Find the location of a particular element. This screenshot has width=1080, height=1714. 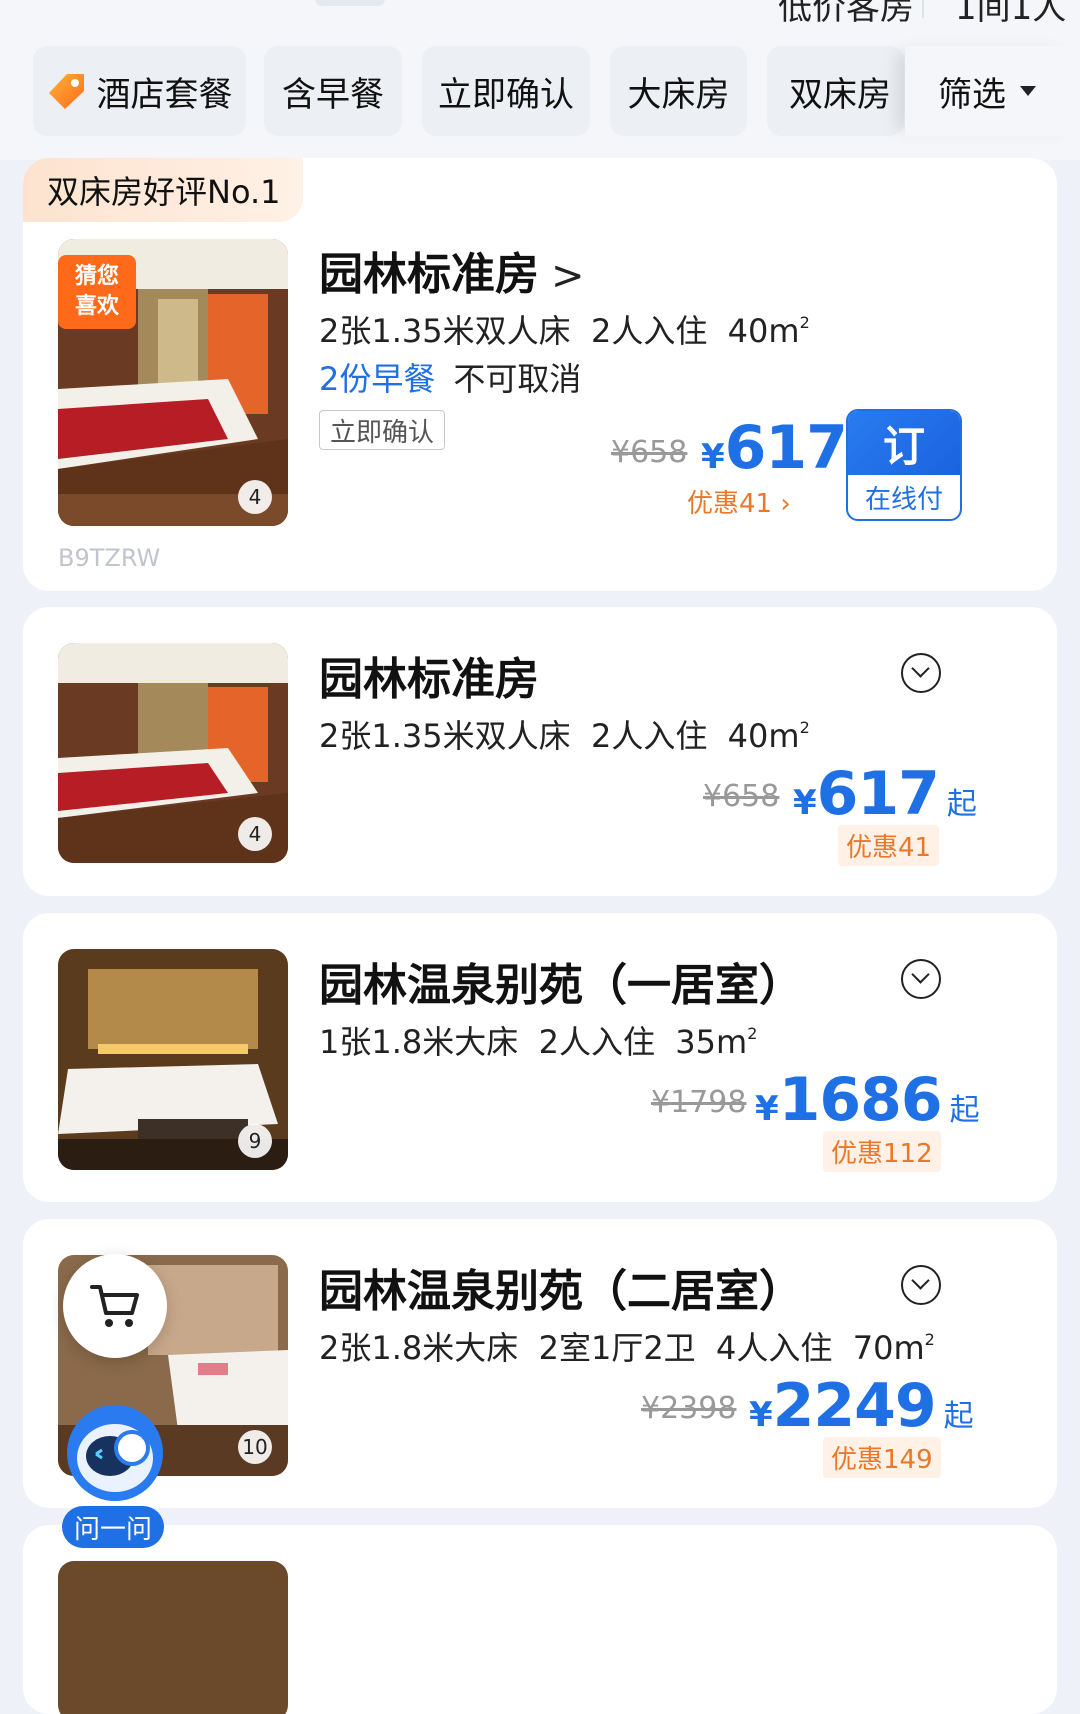

badge-line: 猜您 is located at coordinates (96, 276).